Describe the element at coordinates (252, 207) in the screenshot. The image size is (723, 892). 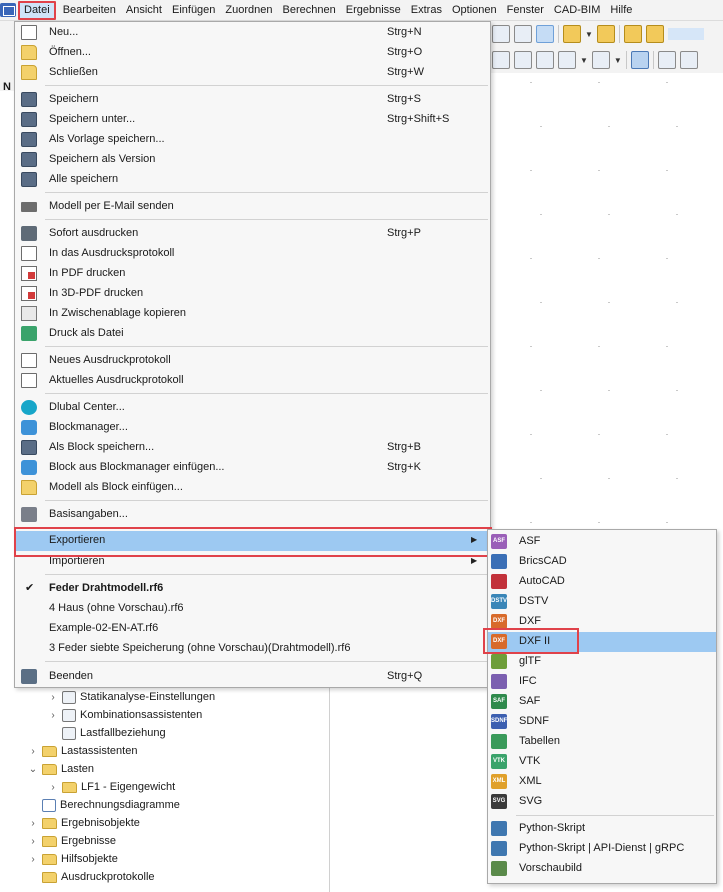
I see `menu-item-email: Modell per E-Mail senden` at that location.